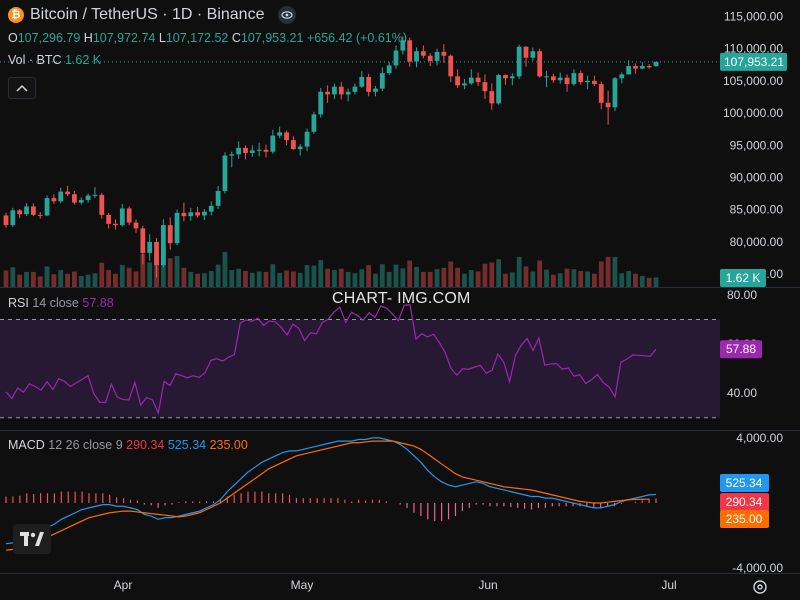 The width and height of the screenshot is (800, 600). What do you see at coordinates (360, 368) in the screenshot?
I see `rsi-band` at bounding box center [360, 368].